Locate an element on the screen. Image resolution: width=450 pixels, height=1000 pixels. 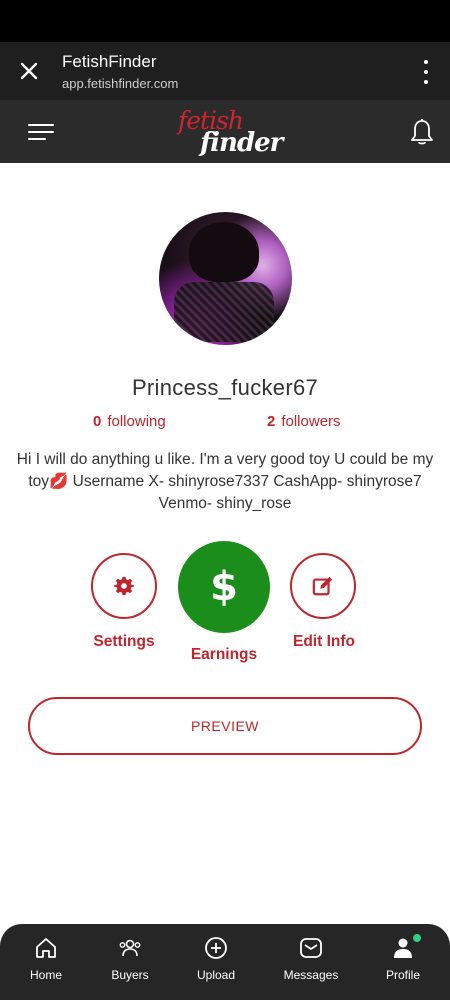
logo-bottom-text: finder is located at coordinates (241, 143).